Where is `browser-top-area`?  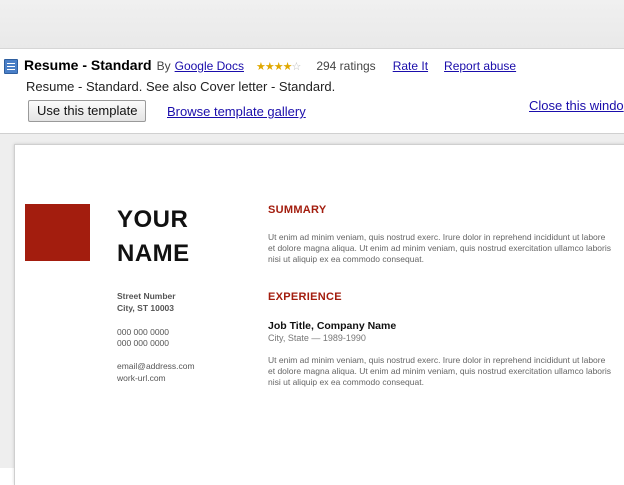 browser-top-area is located at coordinates (312, 24).